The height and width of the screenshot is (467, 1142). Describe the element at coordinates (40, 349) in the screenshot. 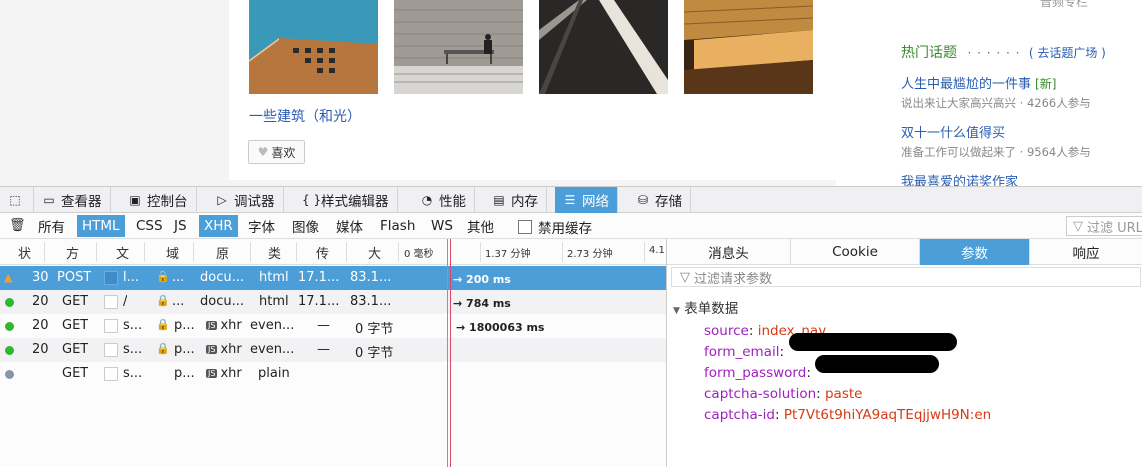

I see `request-status: 20` at that location.